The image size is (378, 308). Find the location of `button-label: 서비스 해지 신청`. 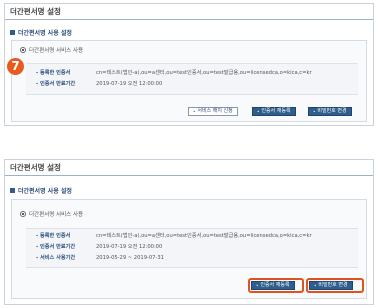

button-label: 서비스 해지 신청 is located at coordinates (215, 111).